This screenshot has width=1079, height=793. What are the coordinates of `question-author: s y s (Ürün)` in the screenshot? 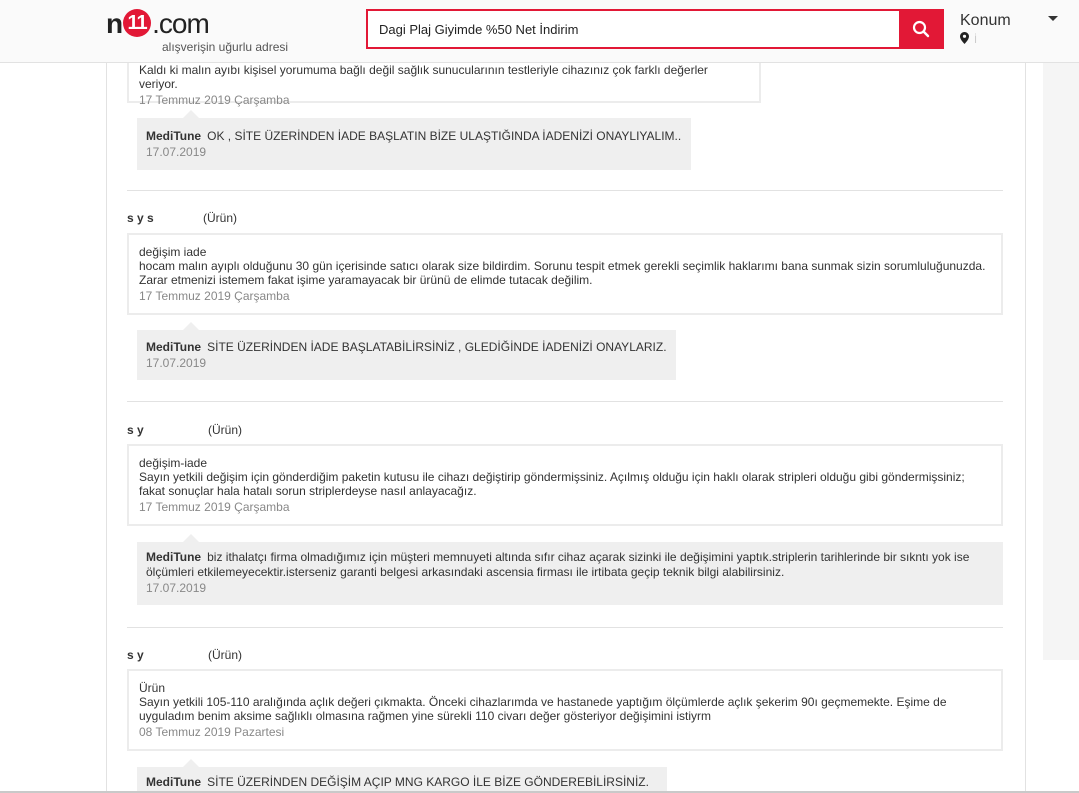 It's located at (182, 218).